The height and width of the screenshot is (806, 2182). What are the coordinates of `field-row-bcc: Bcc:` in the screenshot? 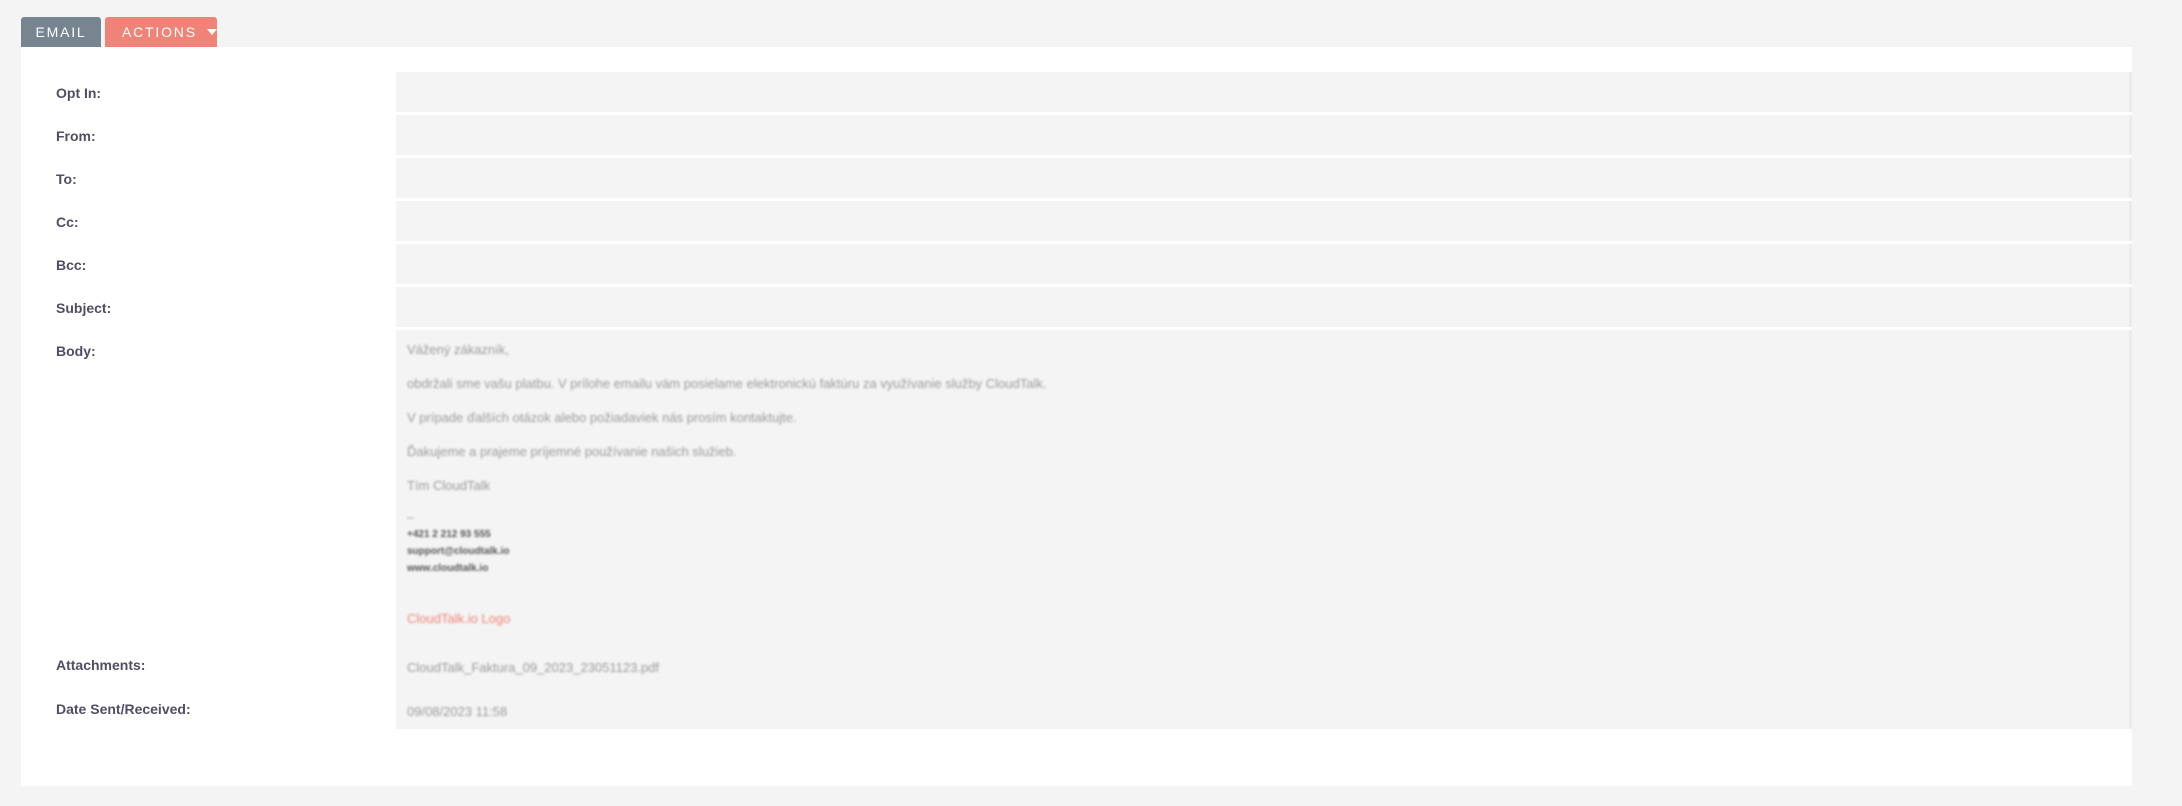 It's located at (1076, 264).